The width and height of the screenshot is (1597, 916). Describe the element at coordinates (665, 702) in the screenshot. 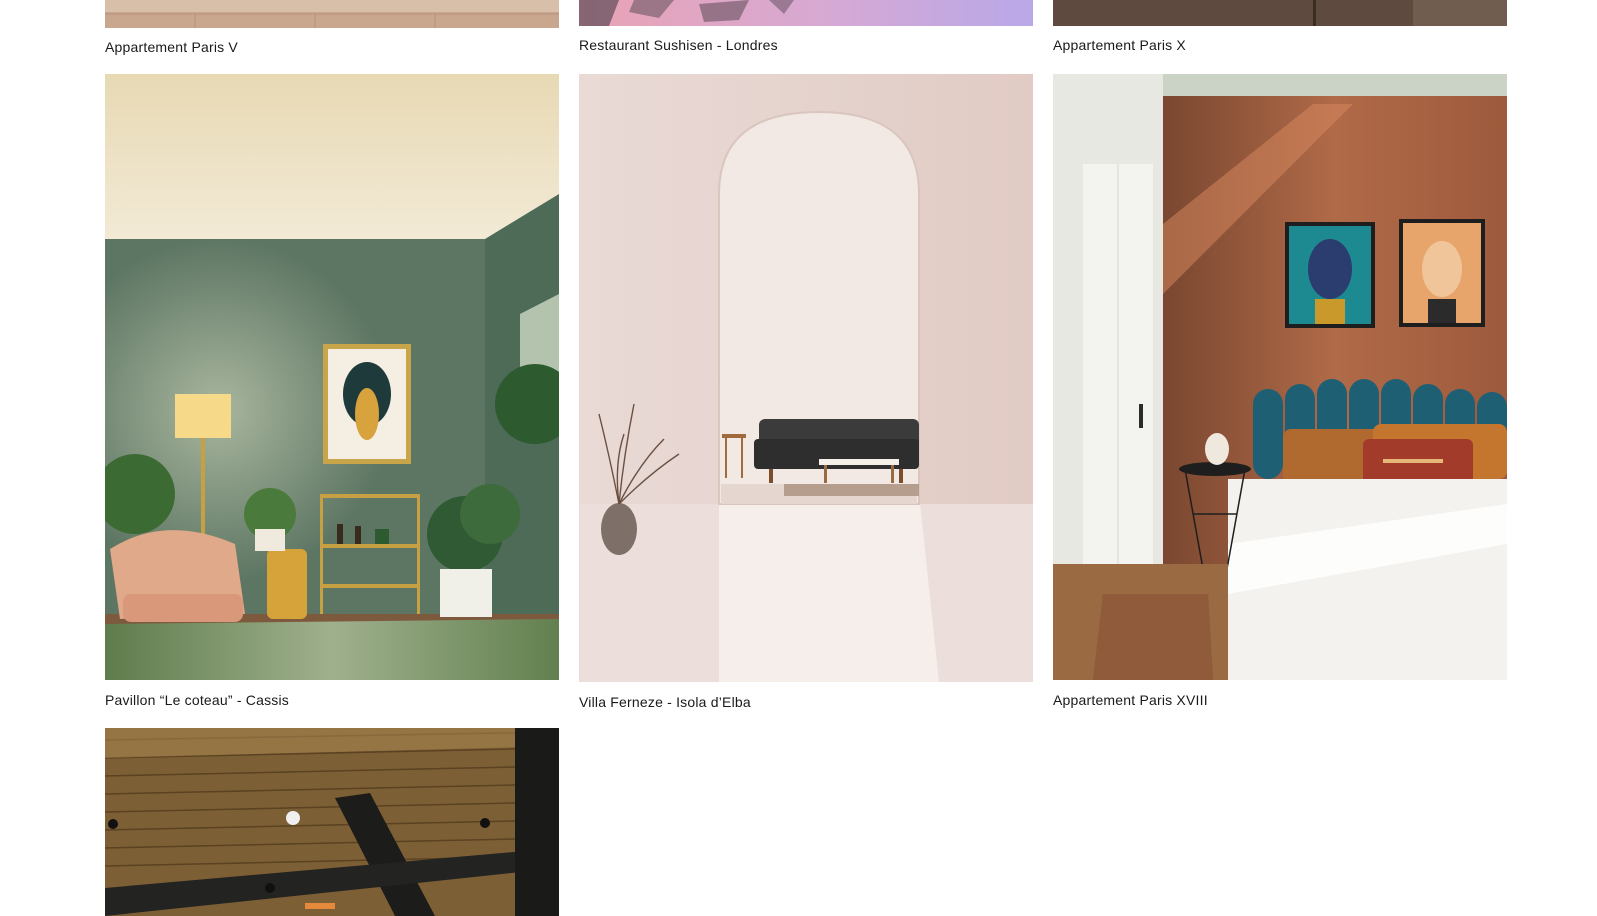

I see `project-caption: Villa Ferneze - Isola d’Elba` at that location.